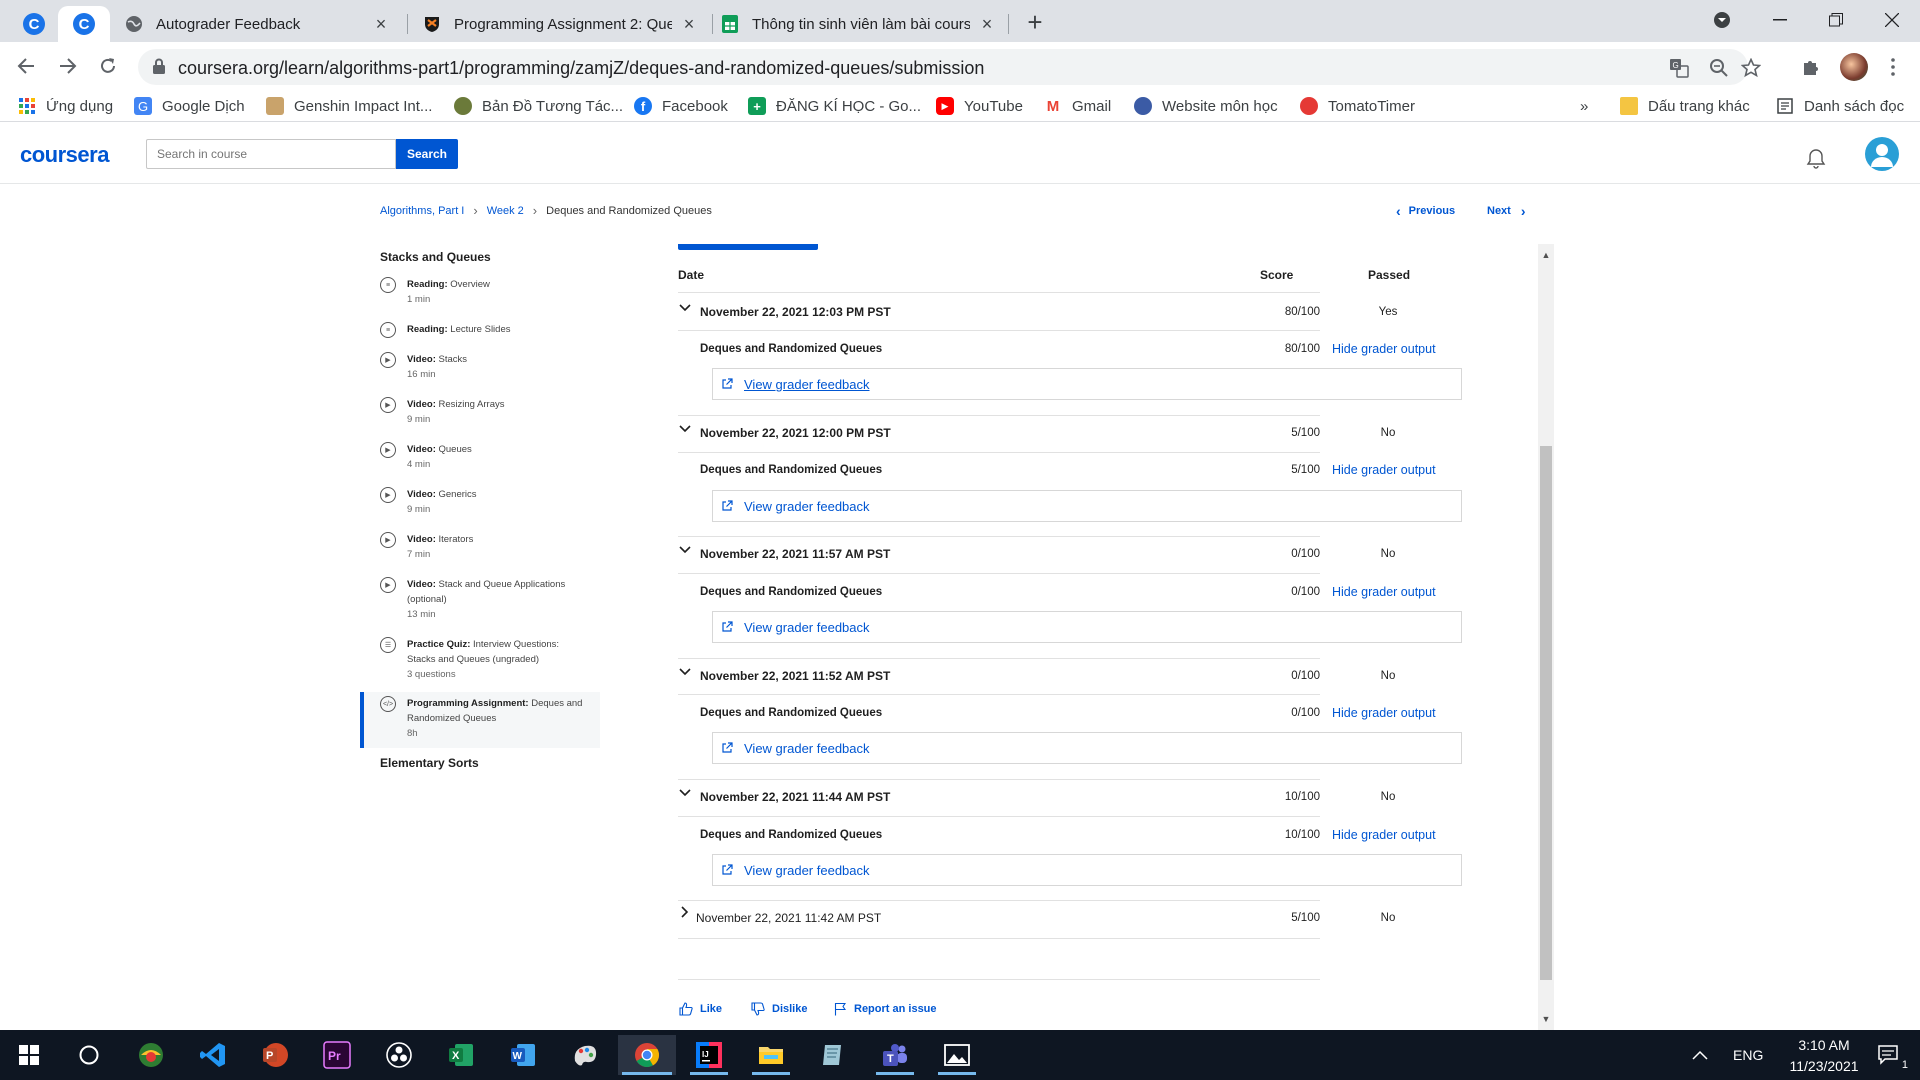 Image resolution: width=1920 pixels, height=1080 pixels. What do you see at coordinates (1206, 106) in the screenshot?
I see `bookmark-website: Website môn học` at bounding box center [1206, 106].